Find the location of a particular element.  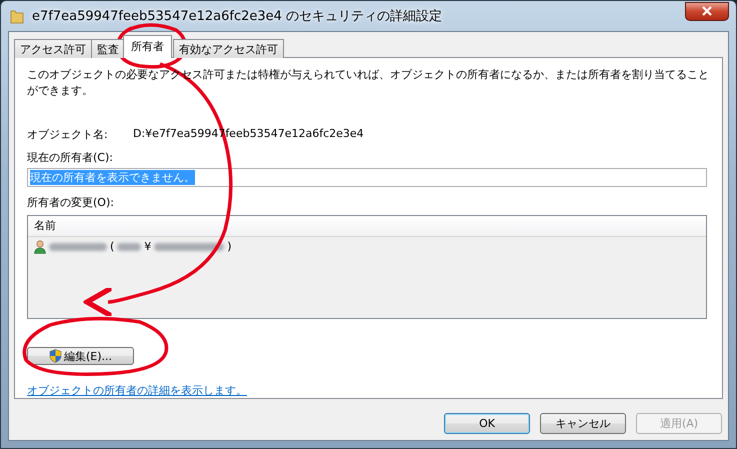

owner-details-link: オブジェクトの所有者の詳細を表示します。 is located at coordinates (137, 390).